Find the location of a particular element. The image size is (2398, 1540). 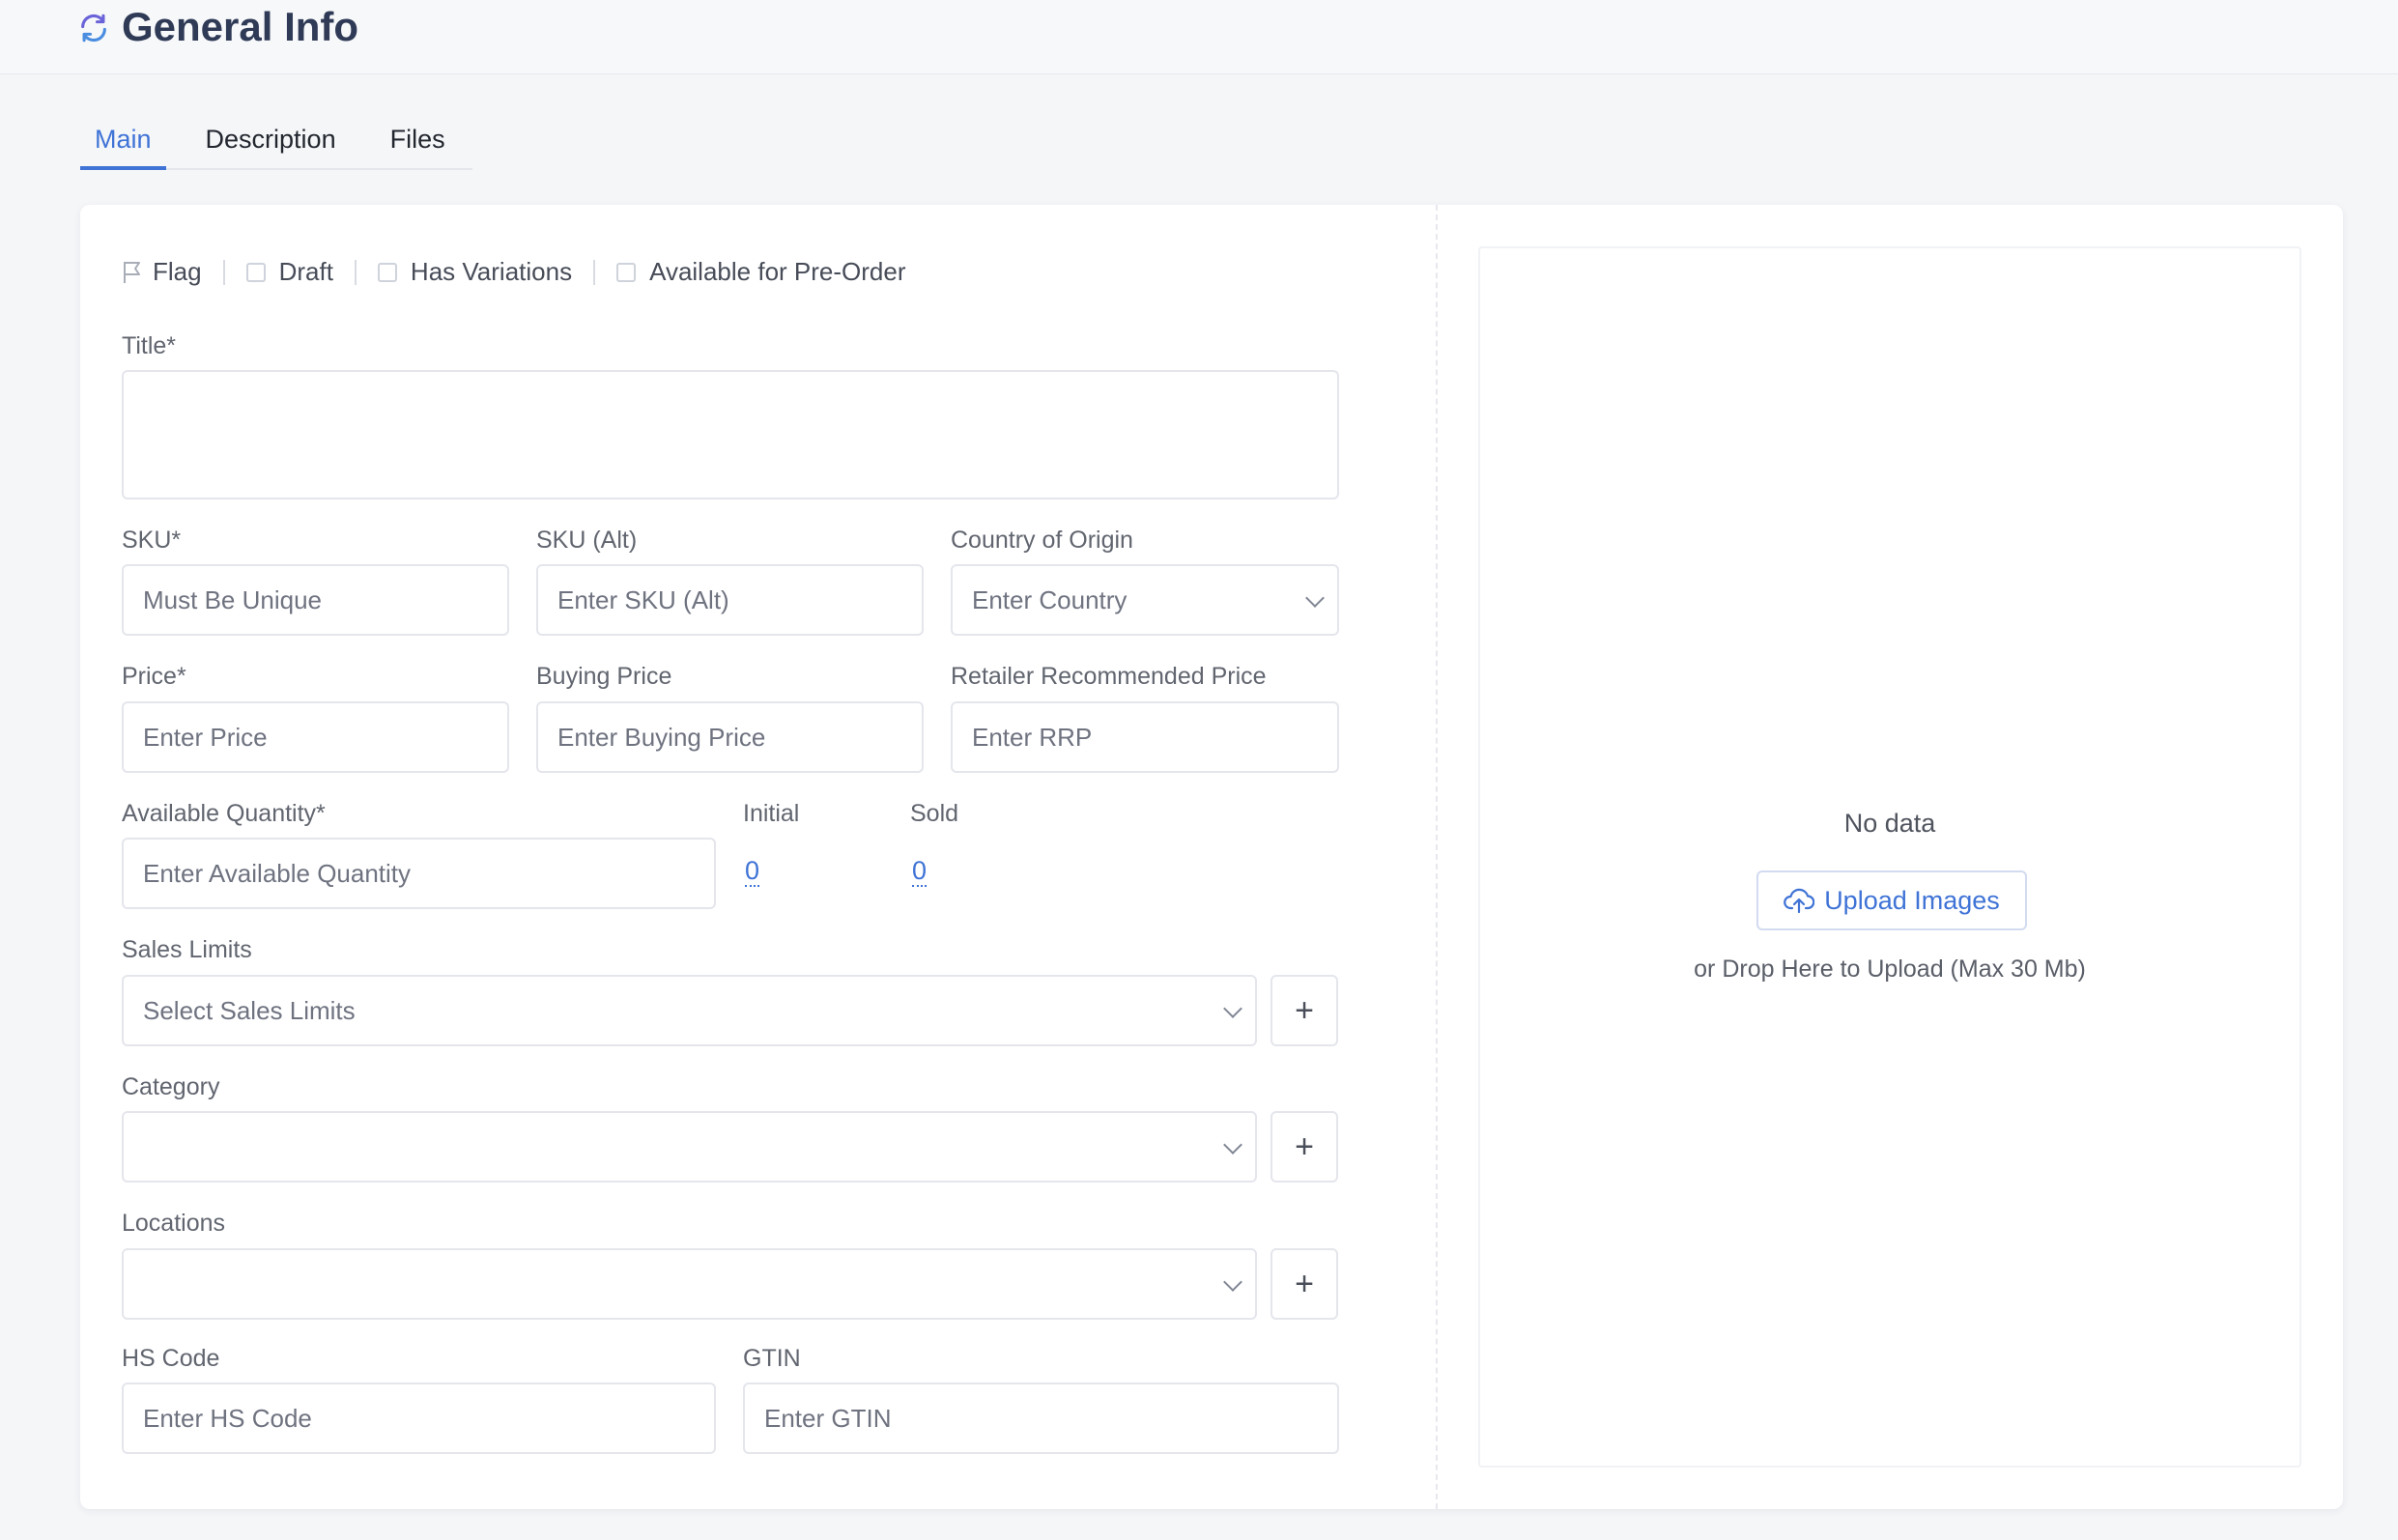

gtin-input: Enter GTIN is located at coordinates (1041, 1418).